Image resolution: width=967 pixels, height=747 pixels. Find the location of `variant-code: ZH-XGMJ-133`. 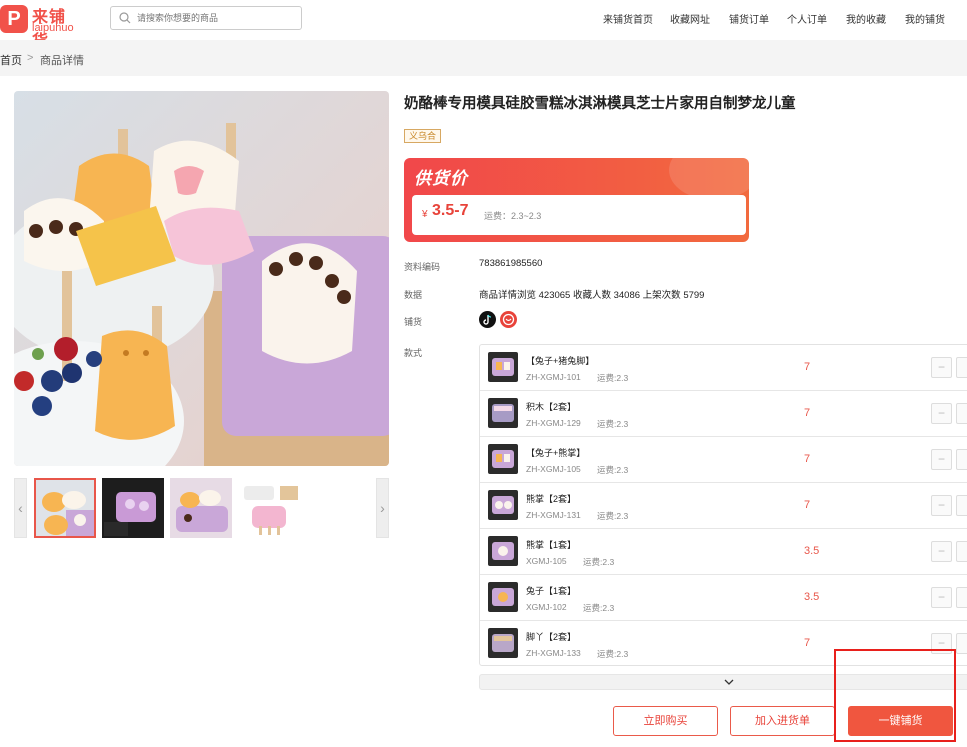

variant-code: ZH-XGMJ-133 is located at coordinates (553, 653).